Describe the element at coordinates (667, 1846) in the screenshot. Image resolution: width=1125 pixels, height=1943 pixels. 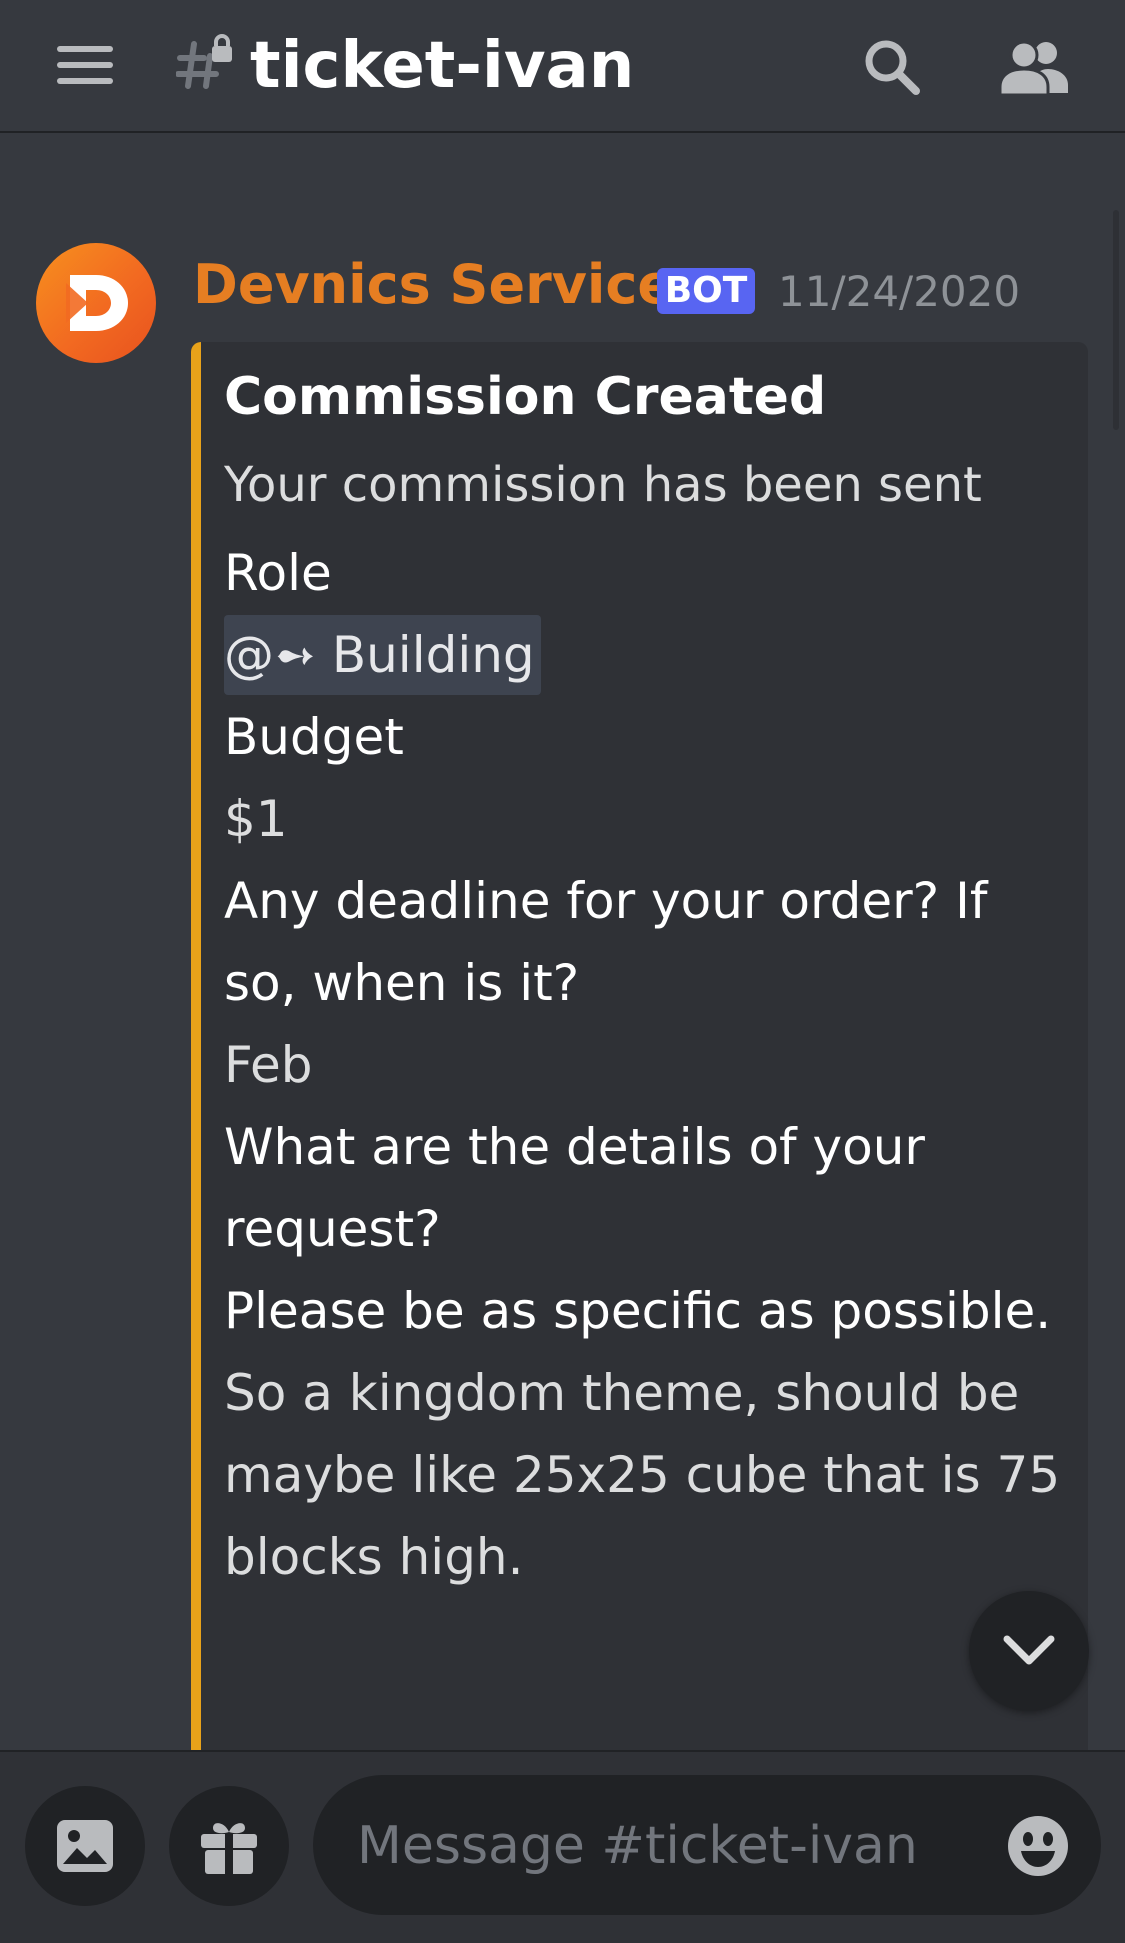
I see `message-input` at that location.